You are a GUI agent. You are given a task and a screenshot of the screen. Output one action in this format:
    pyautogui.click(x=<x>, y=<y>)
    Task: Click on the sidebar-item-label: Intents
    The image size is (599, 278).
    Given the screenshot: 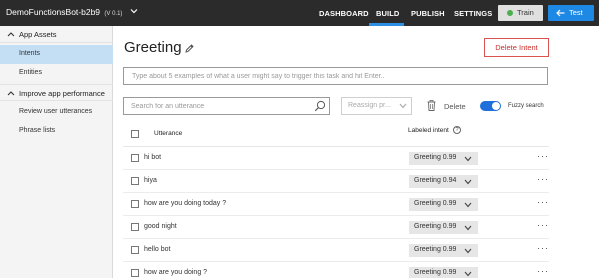 What is the action you would take?
    pyautogui.click(x=30, y=53)
    